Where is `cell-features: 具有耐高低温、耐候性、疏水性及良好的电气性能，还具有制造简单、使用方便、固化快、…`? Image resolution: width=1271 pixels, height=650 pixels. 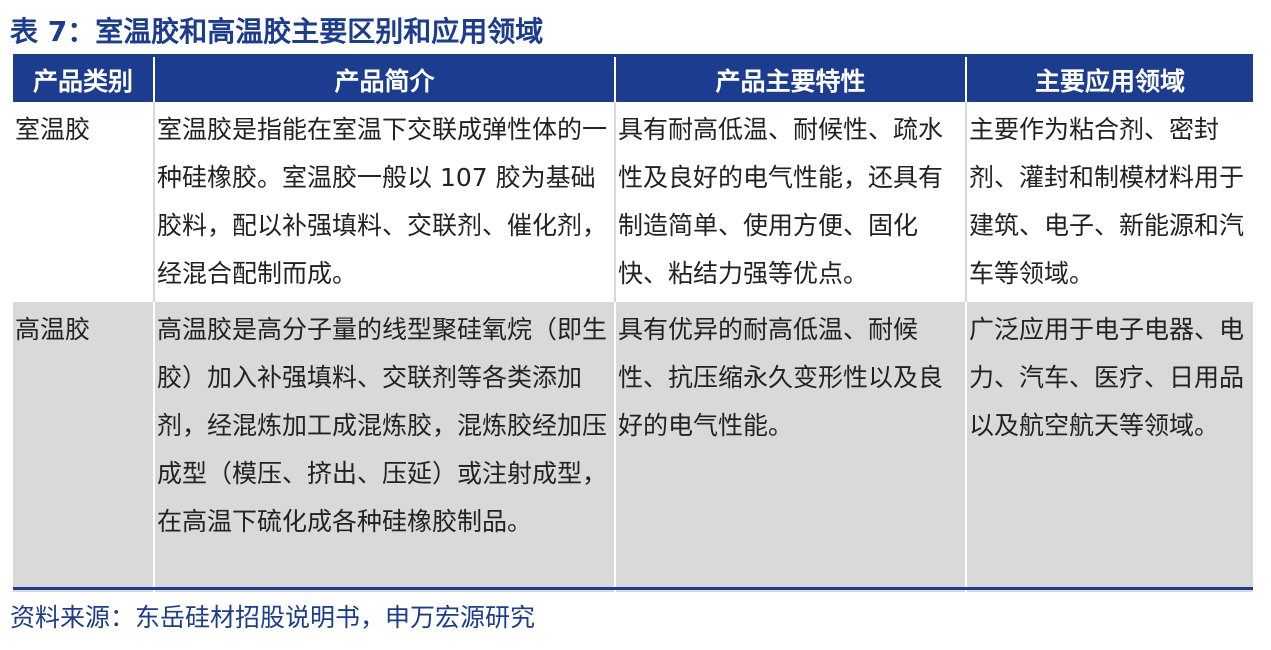 cell-features: 具有耐高低温、耐候性、疏水性及良好的电气性能，还具有制造简单、使用方便、固化快、… is located at coordinates (790, 202).